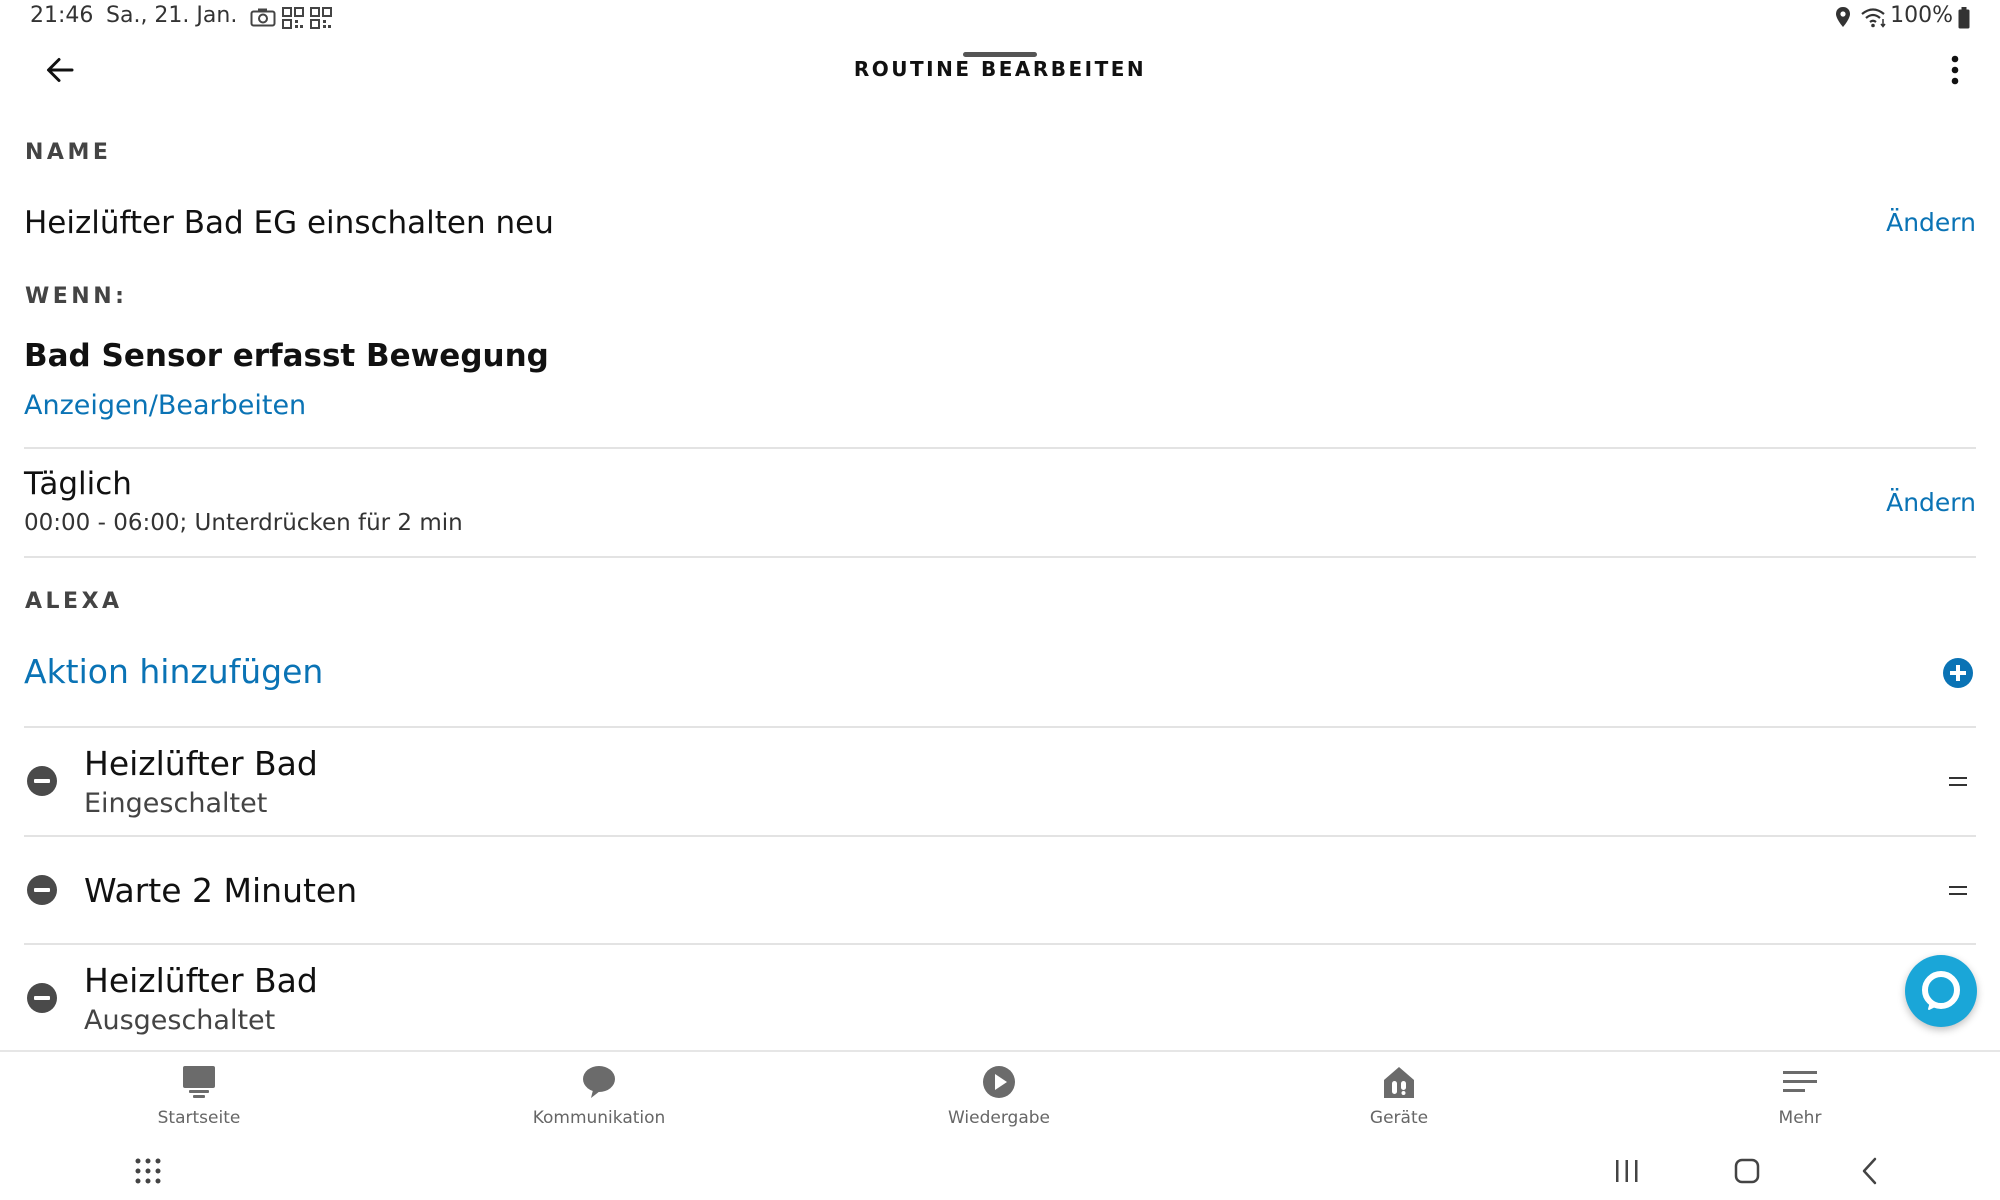 This screenshot has height=1200, width=2000. What do you see at coordinates (68, 152) in the screenshot?
I see `name-section-label: NAME` at bounding box center [68, 152].